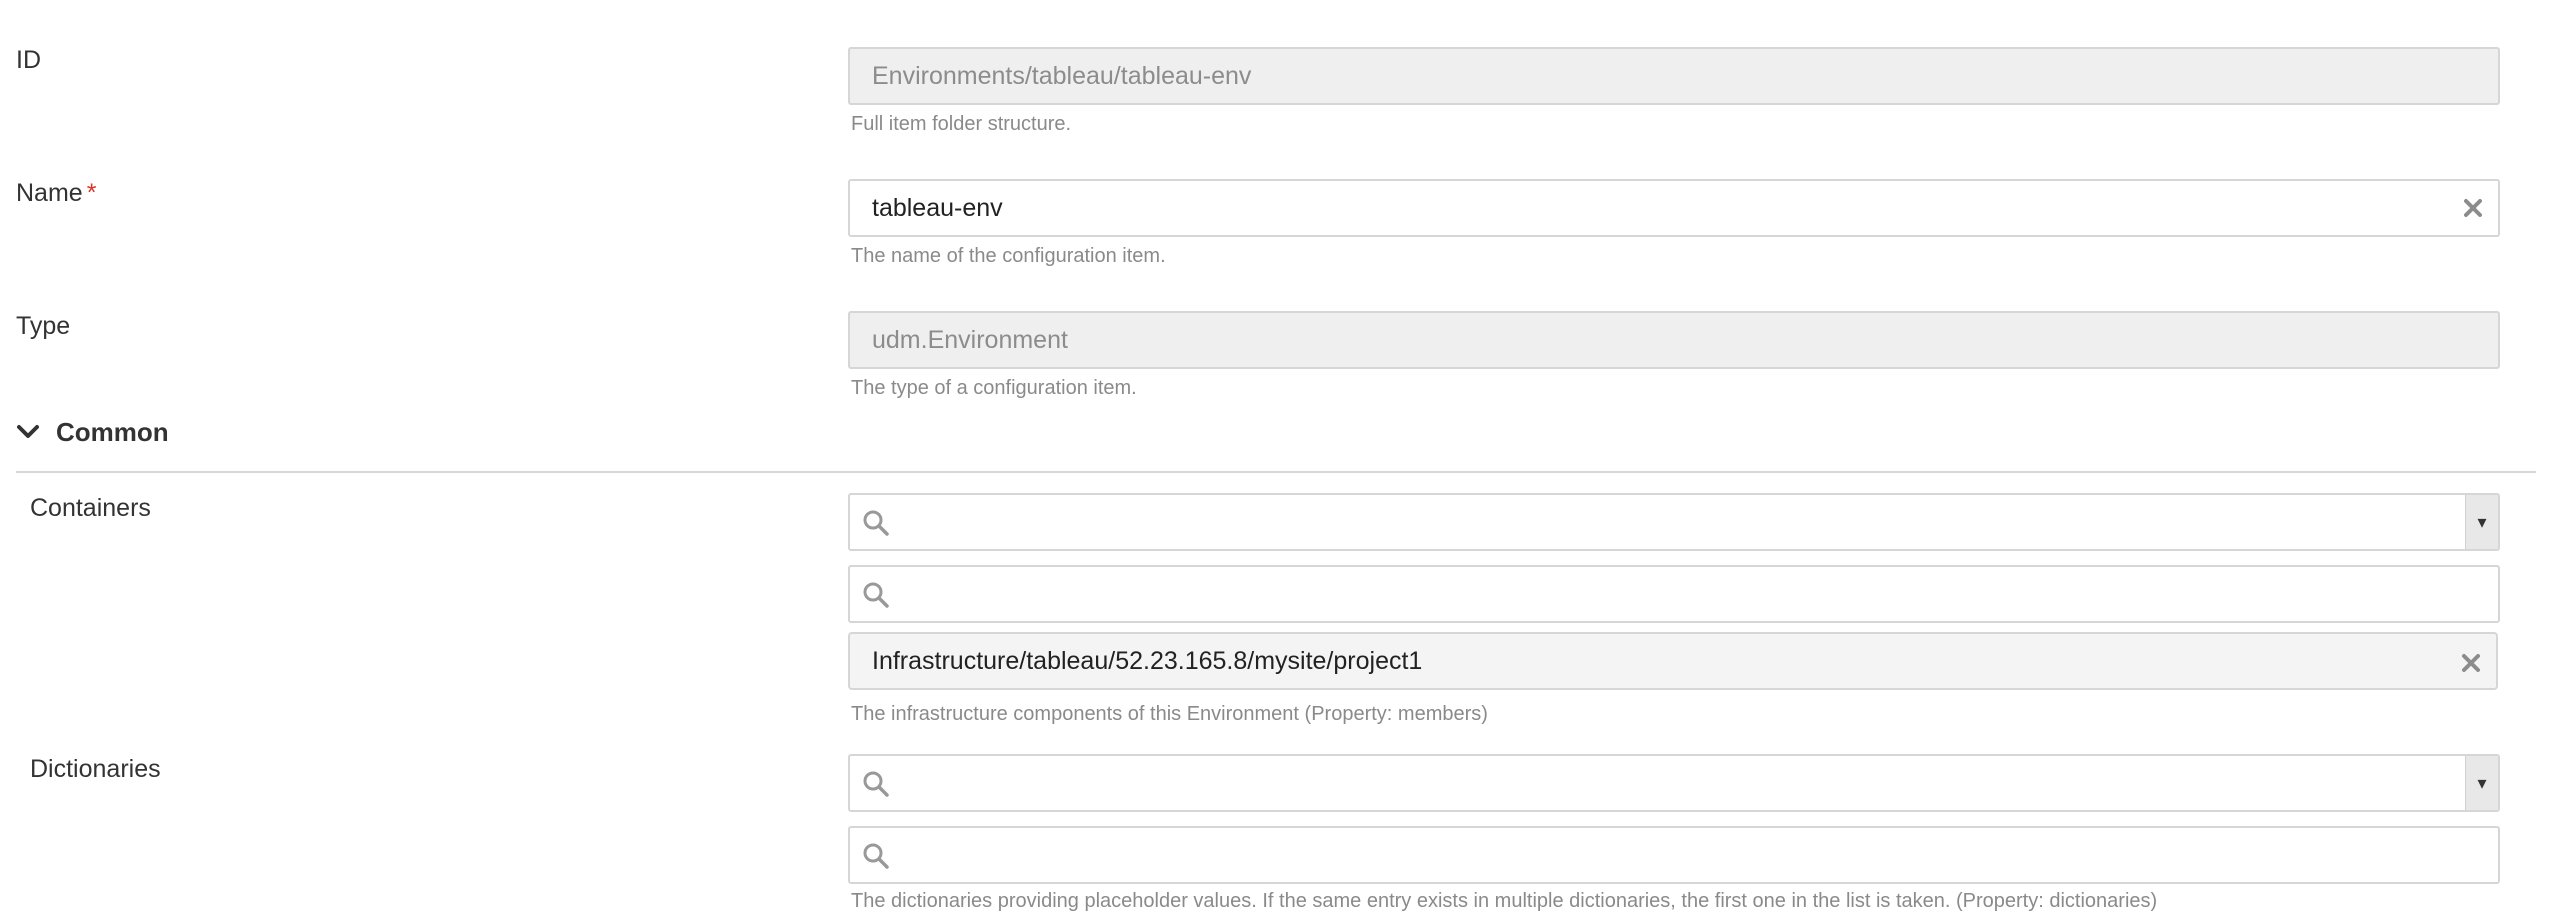 This screenshot has width=2558, height=918. I want to click on containers-filter-input, so click(1674, 594).